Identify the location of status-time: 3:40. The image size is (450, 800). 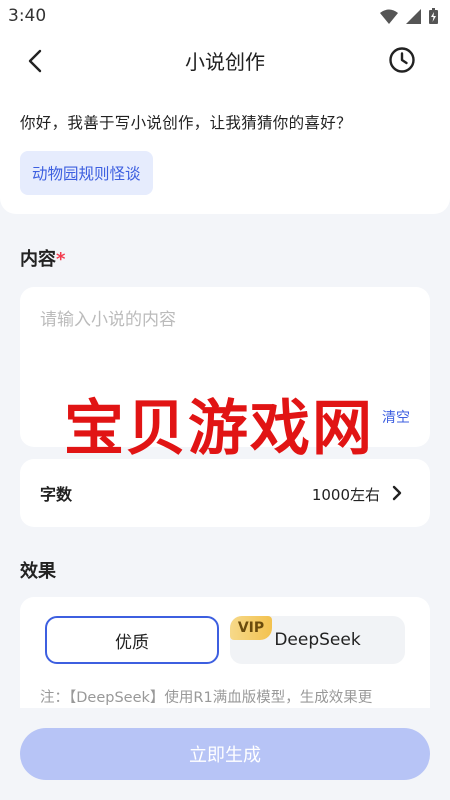
(27, 16).